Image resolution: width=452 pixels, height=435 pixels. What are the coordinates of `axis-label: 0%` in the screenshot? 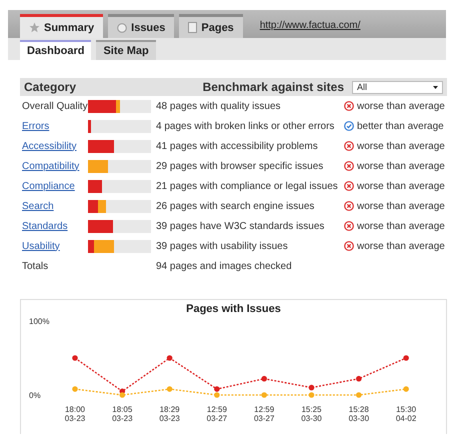 It's located at (35, 395).